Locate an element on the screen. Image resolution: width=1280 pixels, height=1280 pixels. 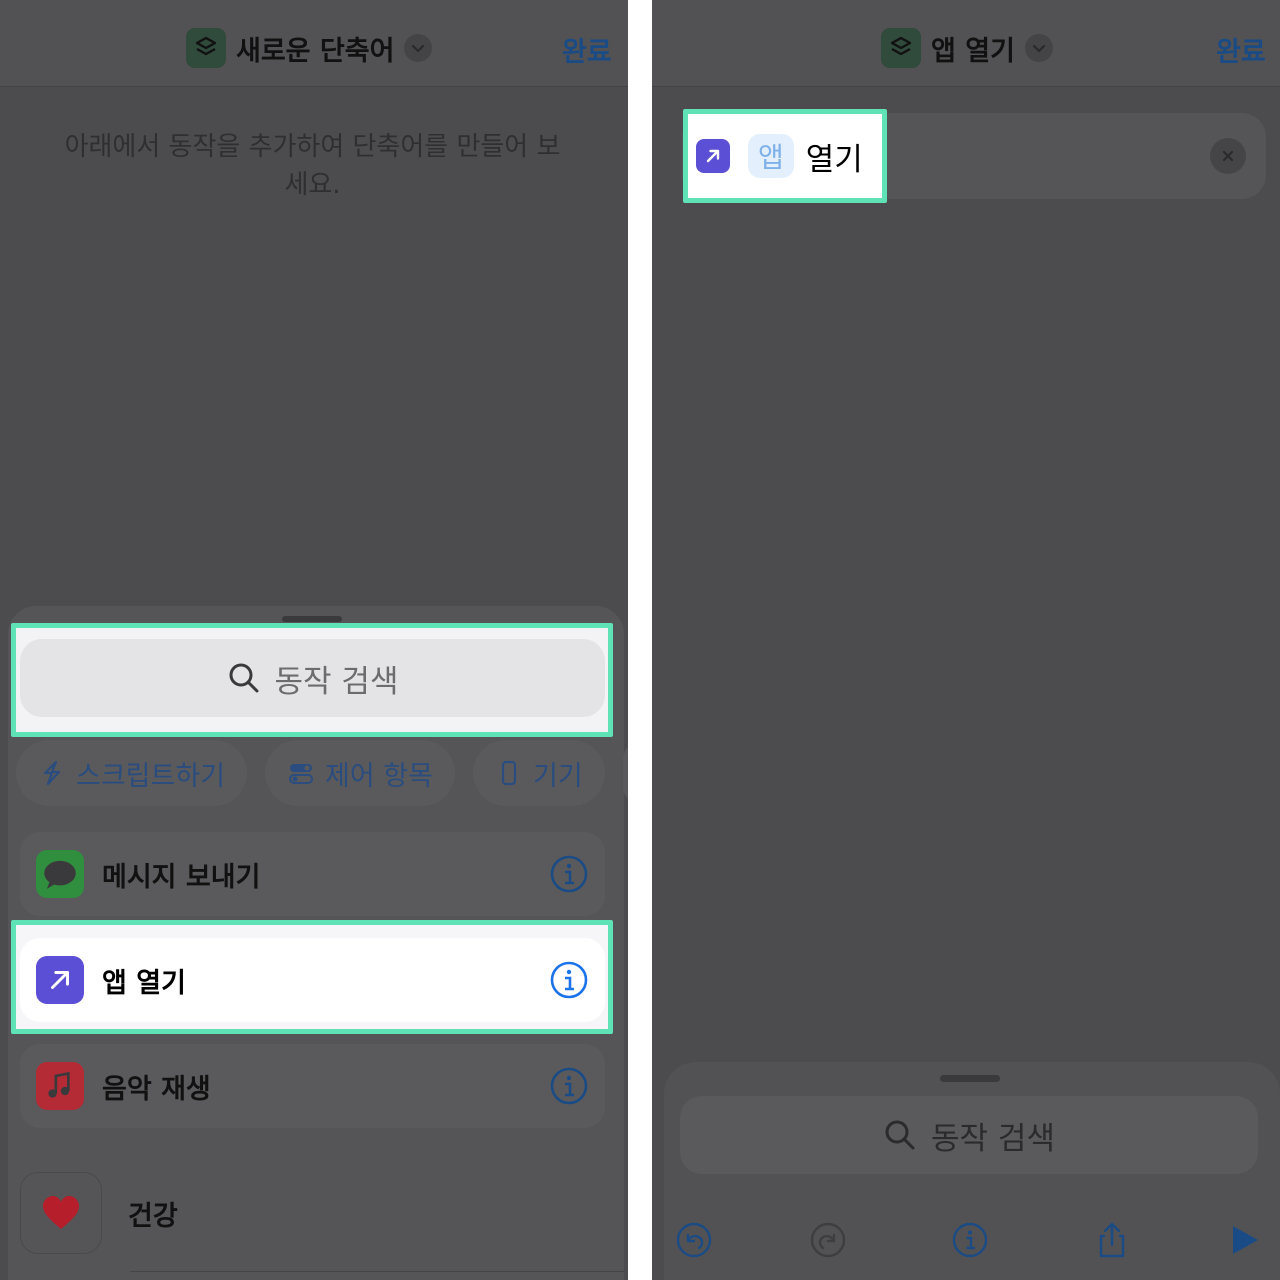
action-label: 열기 is located at coordinates (834, 159).